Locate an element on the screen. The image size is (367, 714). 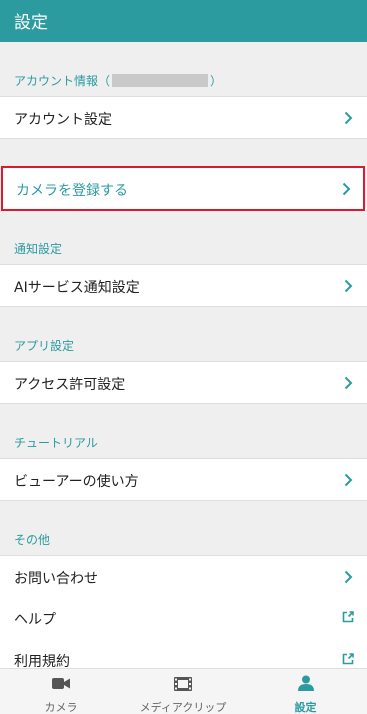
tab-label: メディアクリップ is located at coordinates (183, 707).